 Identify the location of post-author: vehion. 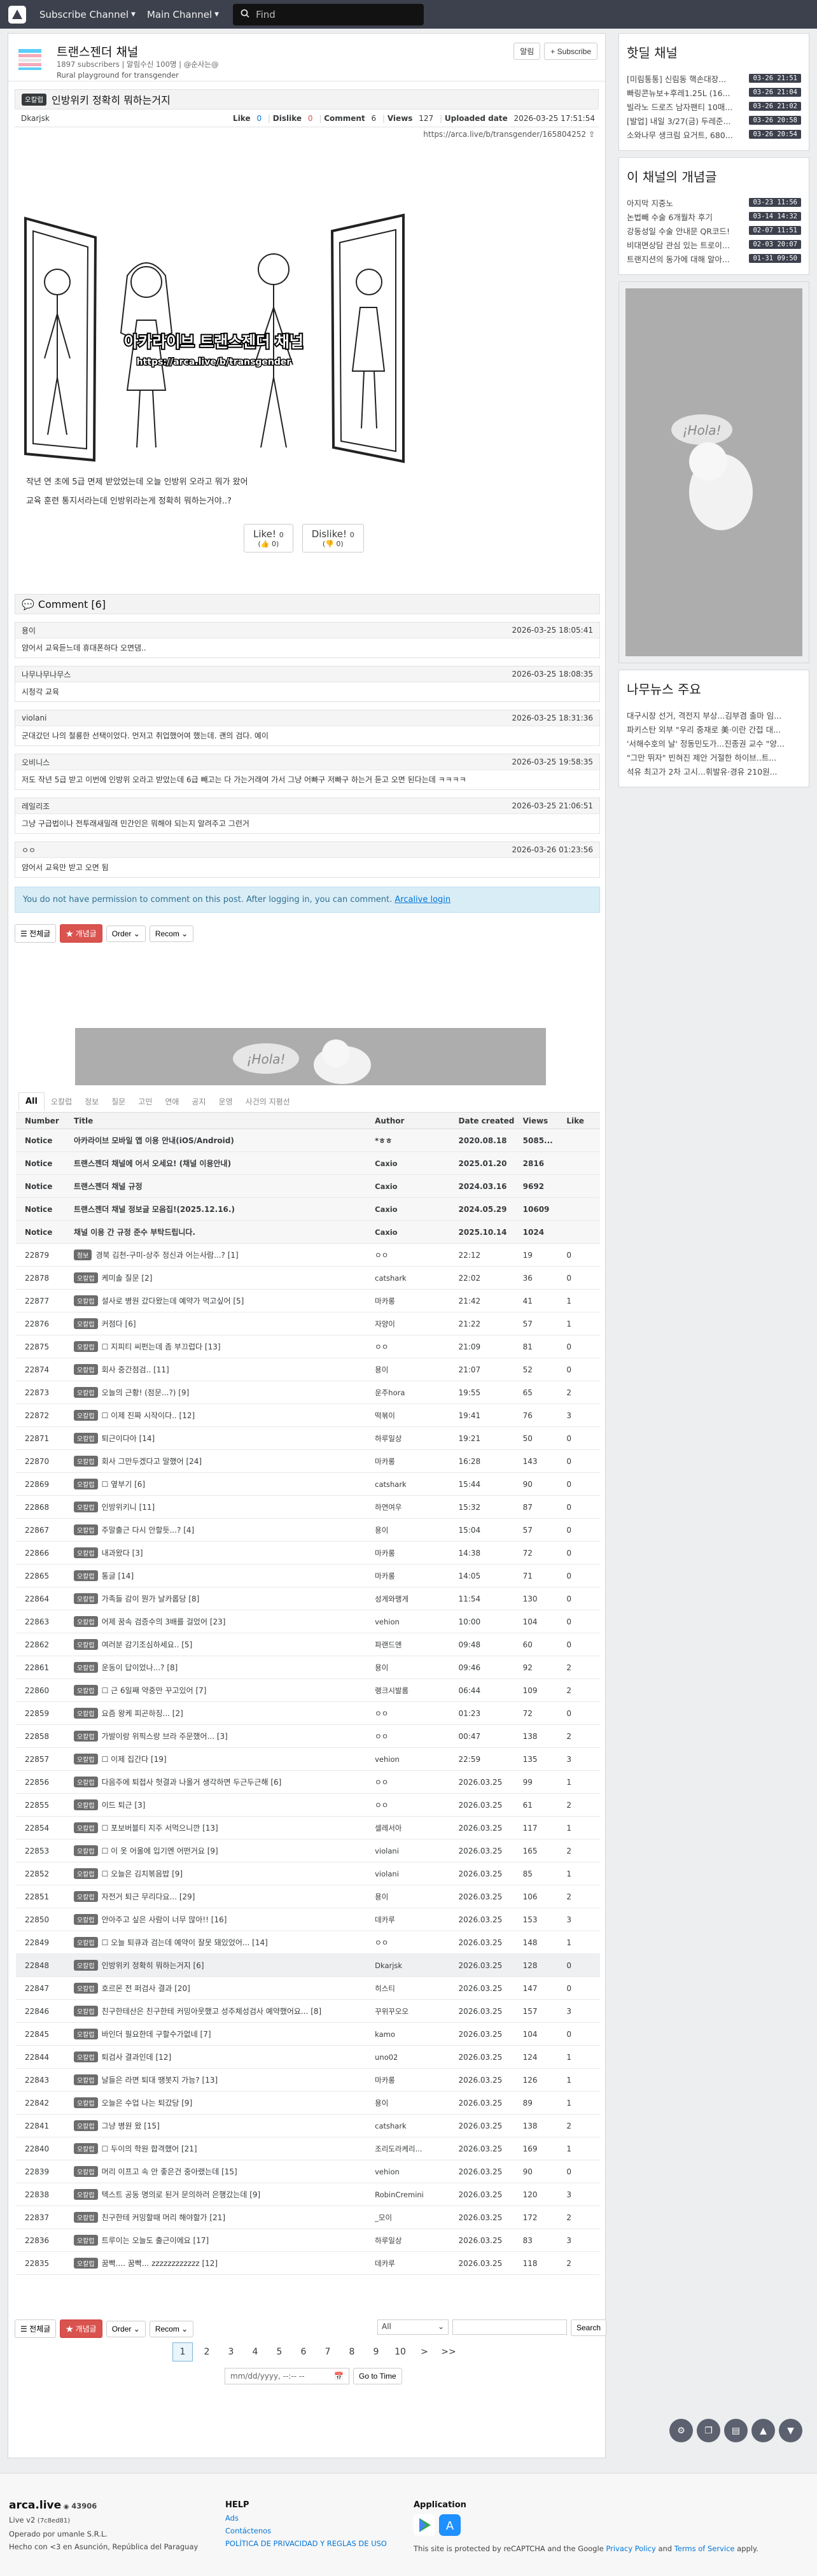
(415, 2172).